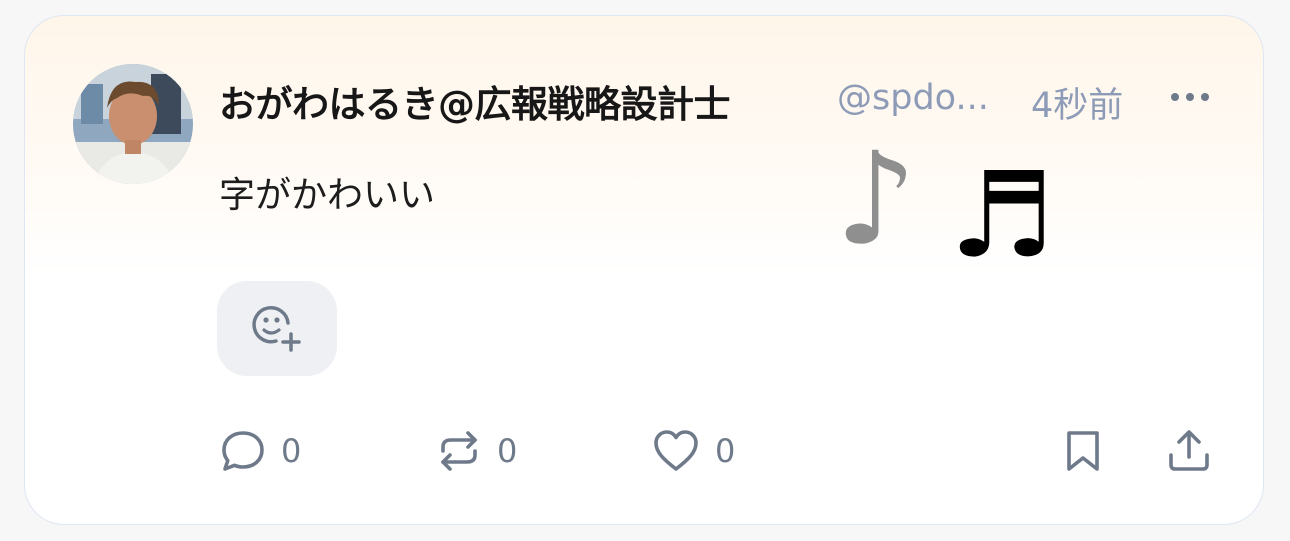  What do you see at coordinates (459, 451) in the screenshot?
I see `repost-icon` at bounding box center [459, 451].